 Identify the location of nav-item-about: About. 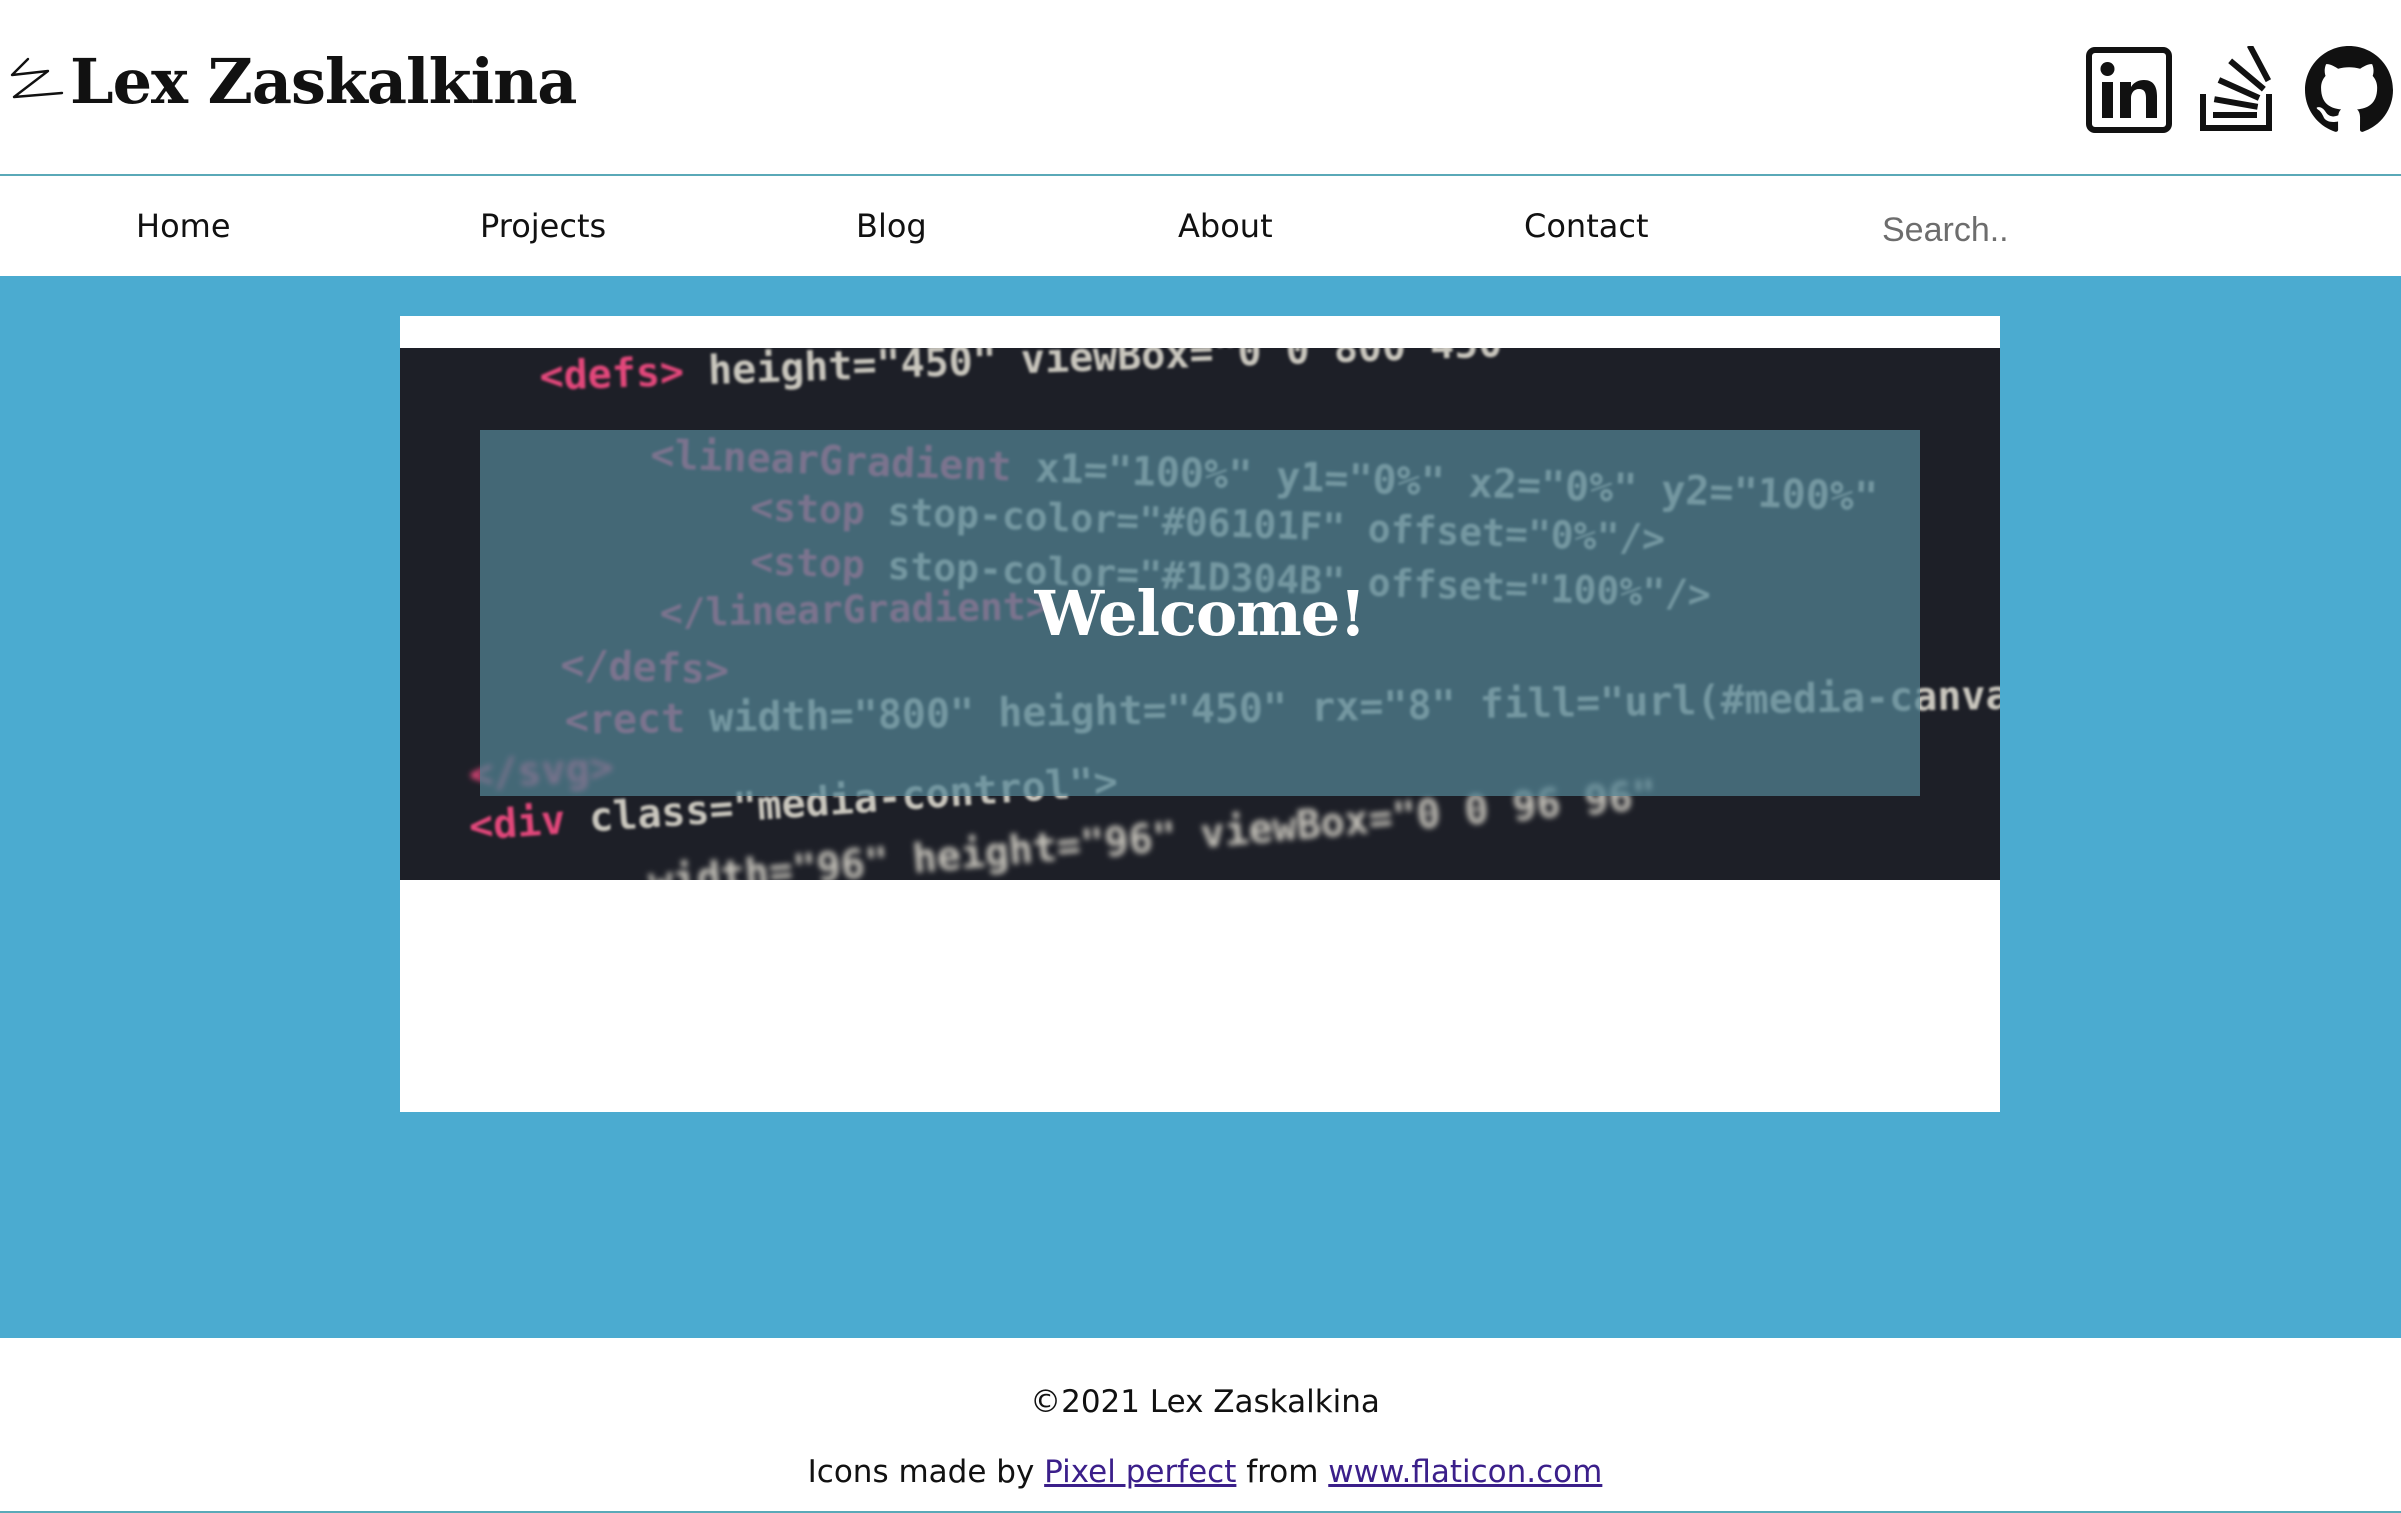
(1225, 226).